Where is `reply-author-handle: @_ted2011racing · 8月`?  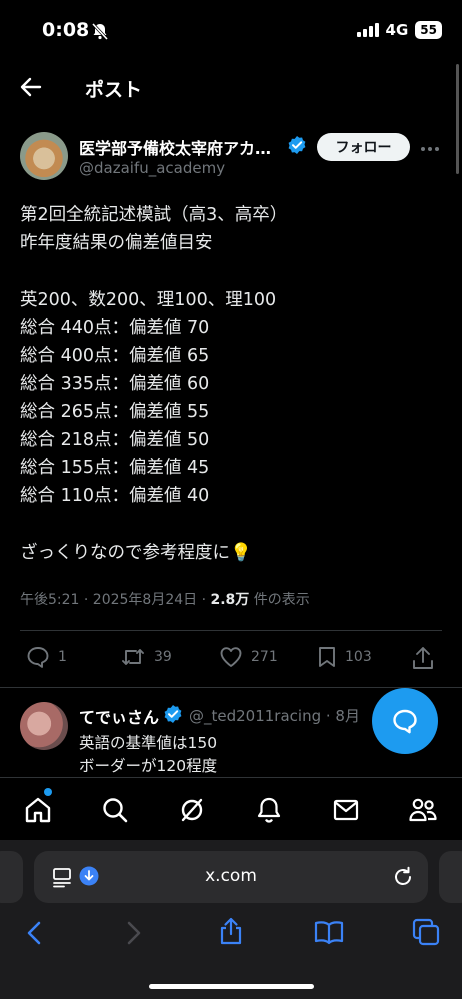 reply-author-handle: @_ted2011racing · 8月 is located at coordinates (274, 715).